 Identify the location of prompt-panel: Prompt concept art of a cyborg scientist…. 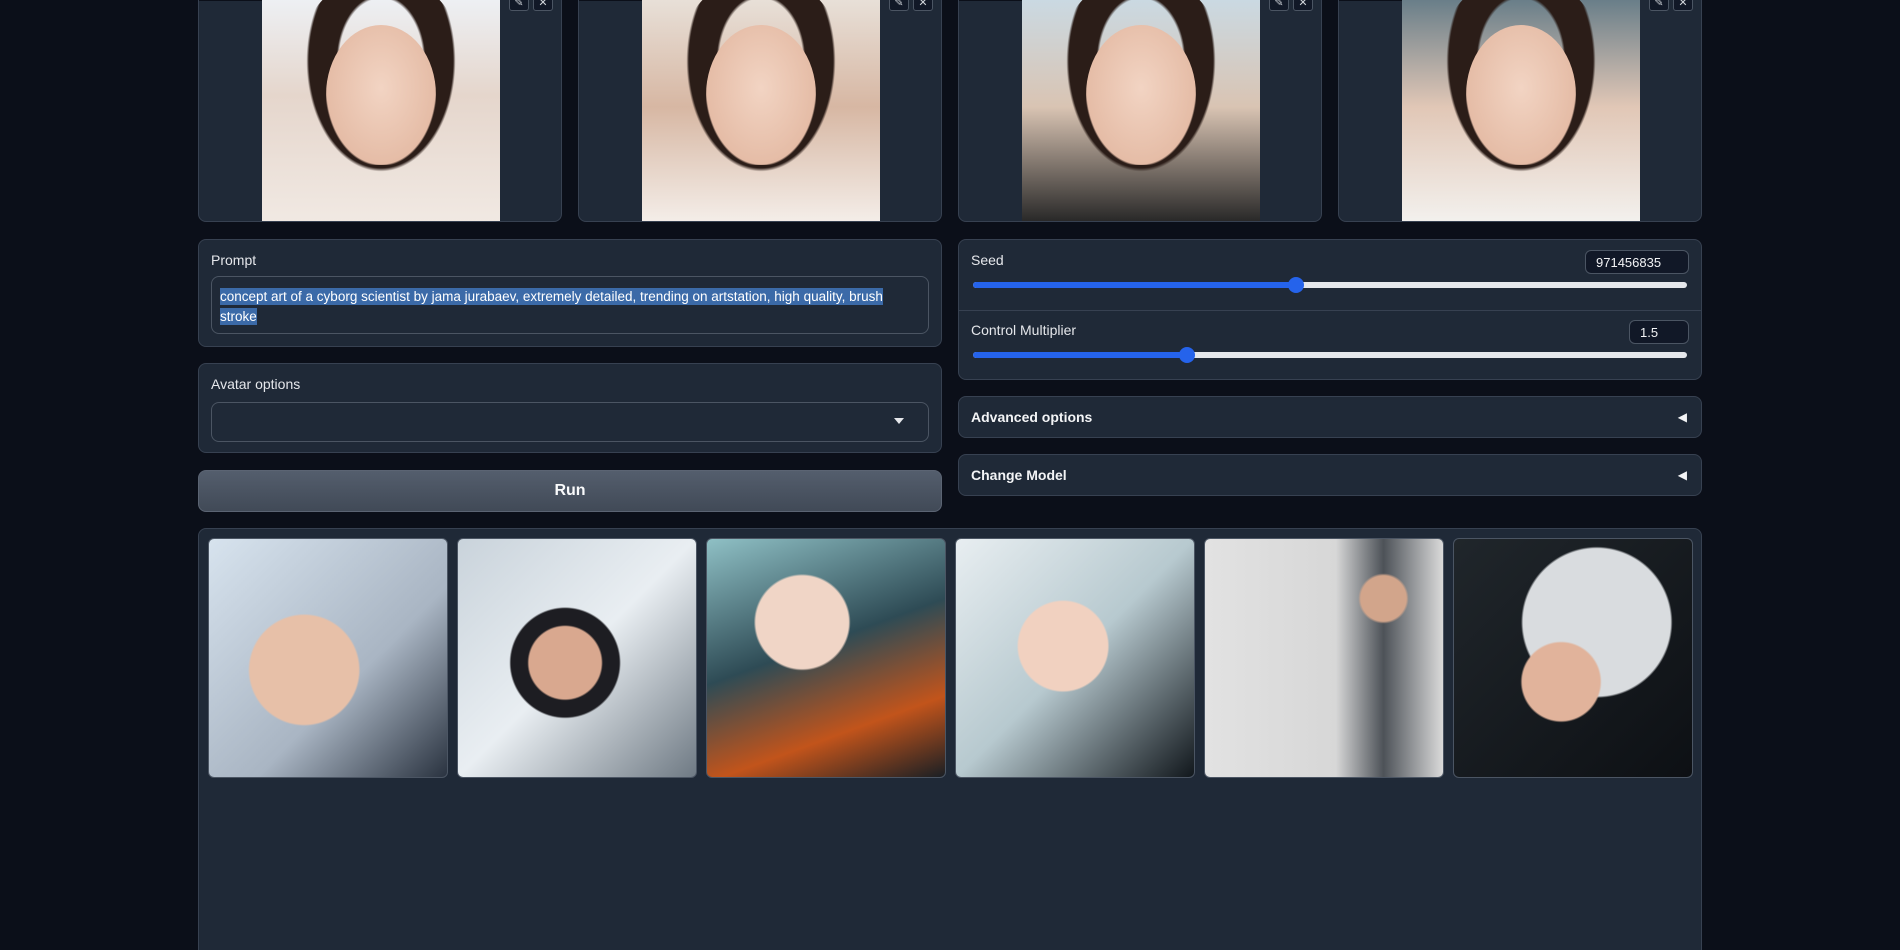
(570, 293).